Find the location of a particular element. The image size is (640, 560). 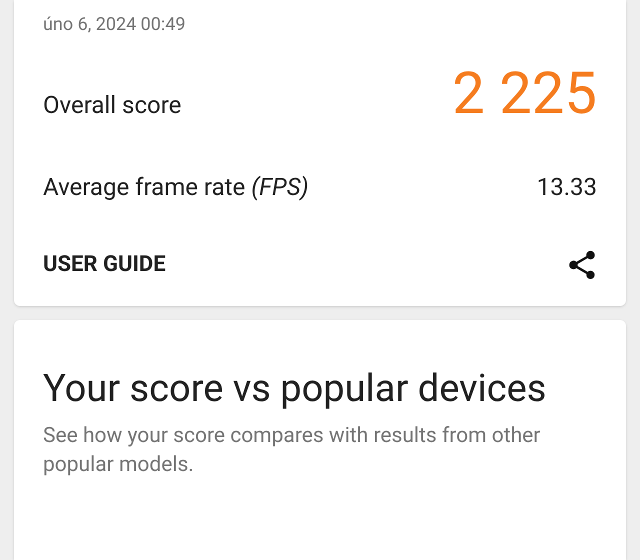

overall-score: 2 225 is located at coordinates (524, 94).